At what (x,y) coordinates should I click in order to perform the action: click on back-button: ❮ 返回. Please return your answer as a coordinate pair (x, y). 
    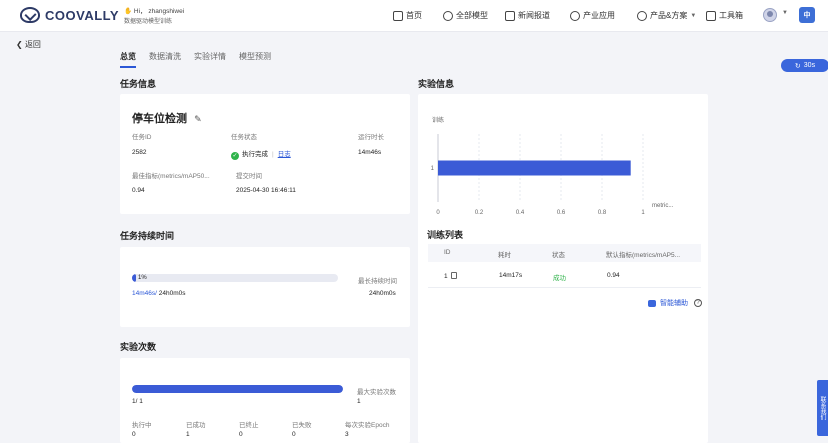
    Looking at the image, I should click on (28, 44).